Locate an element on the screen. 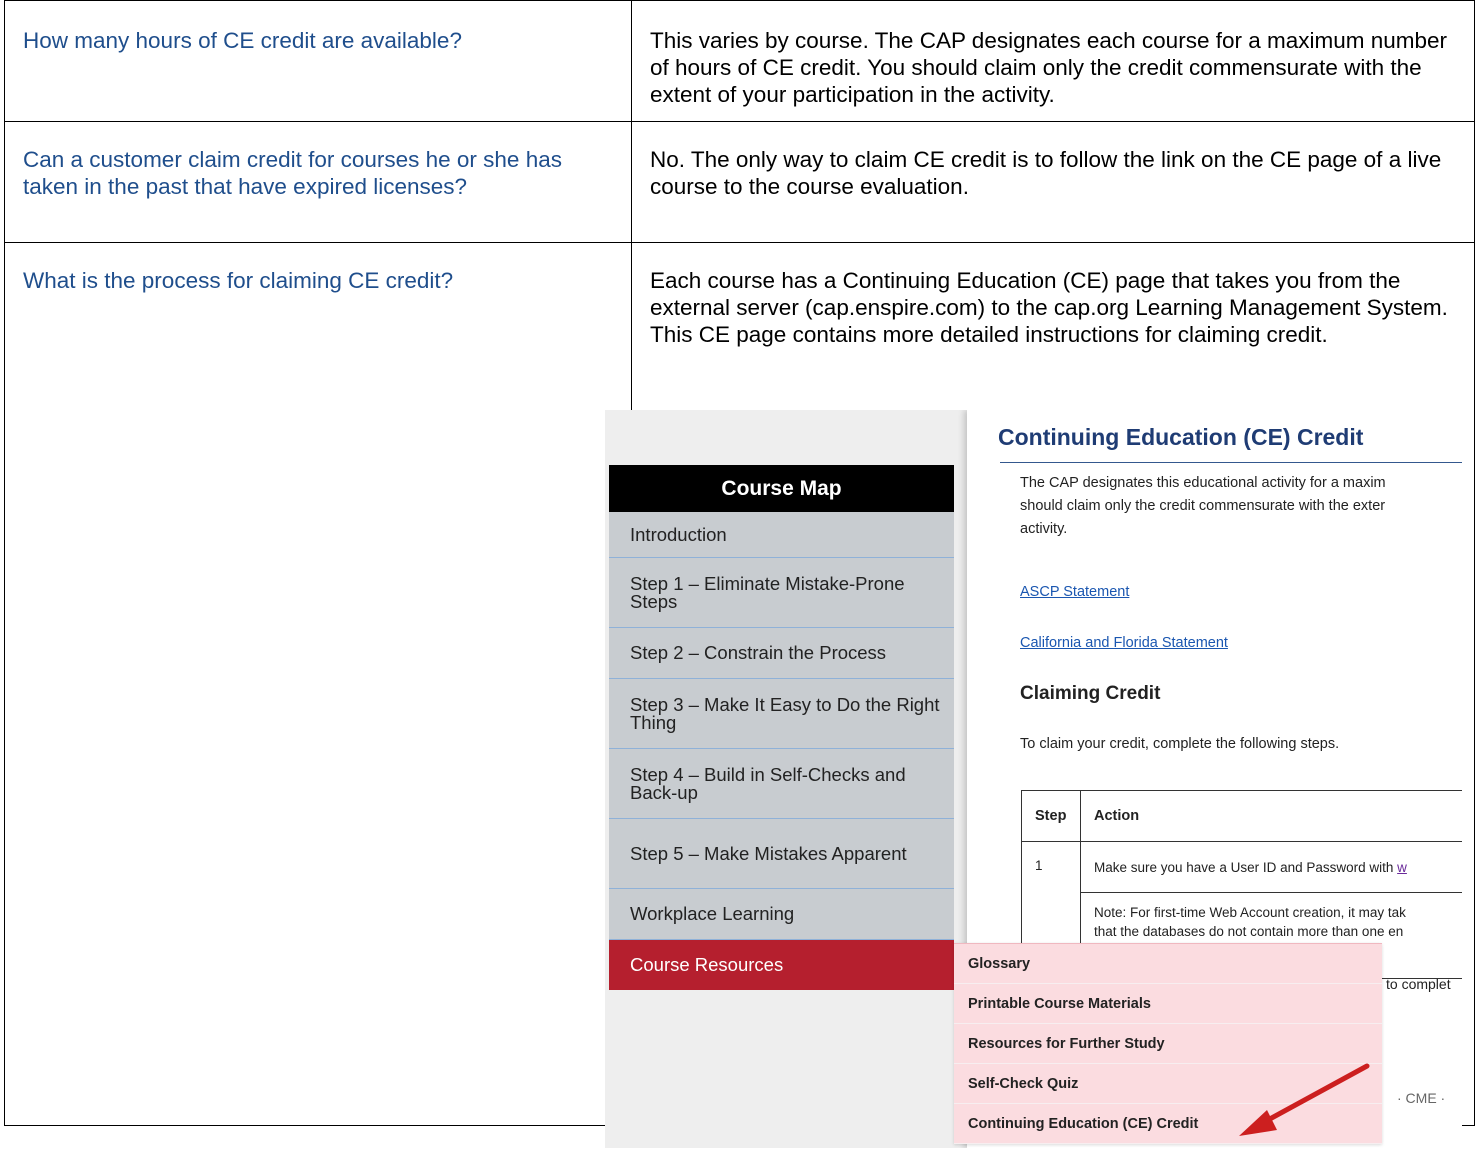 The image size is (1479, 1160). course-map-title: Course Map is located at coordinates (781, 488).